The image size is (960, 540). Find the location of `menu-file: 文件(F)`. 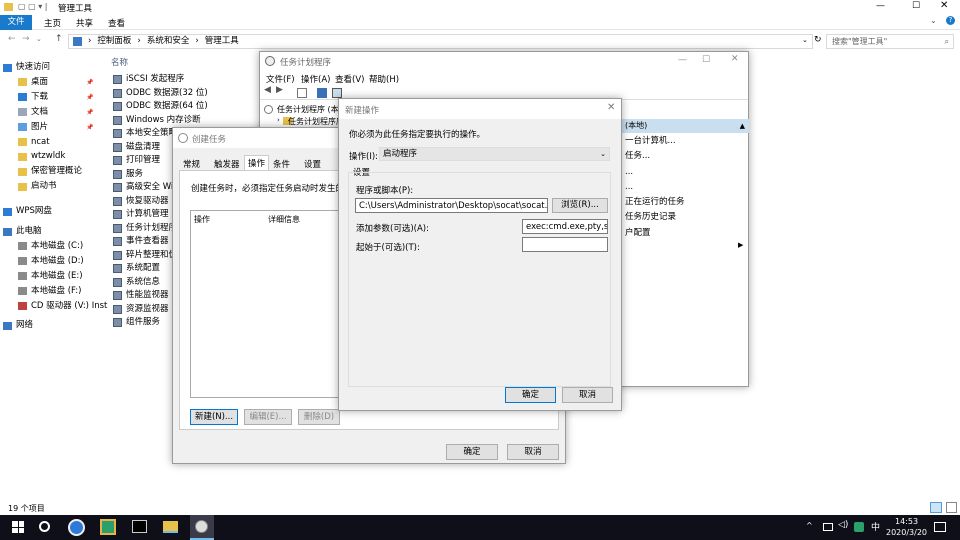

menu-file: 文件(F) is located at coordinates (280, 79).